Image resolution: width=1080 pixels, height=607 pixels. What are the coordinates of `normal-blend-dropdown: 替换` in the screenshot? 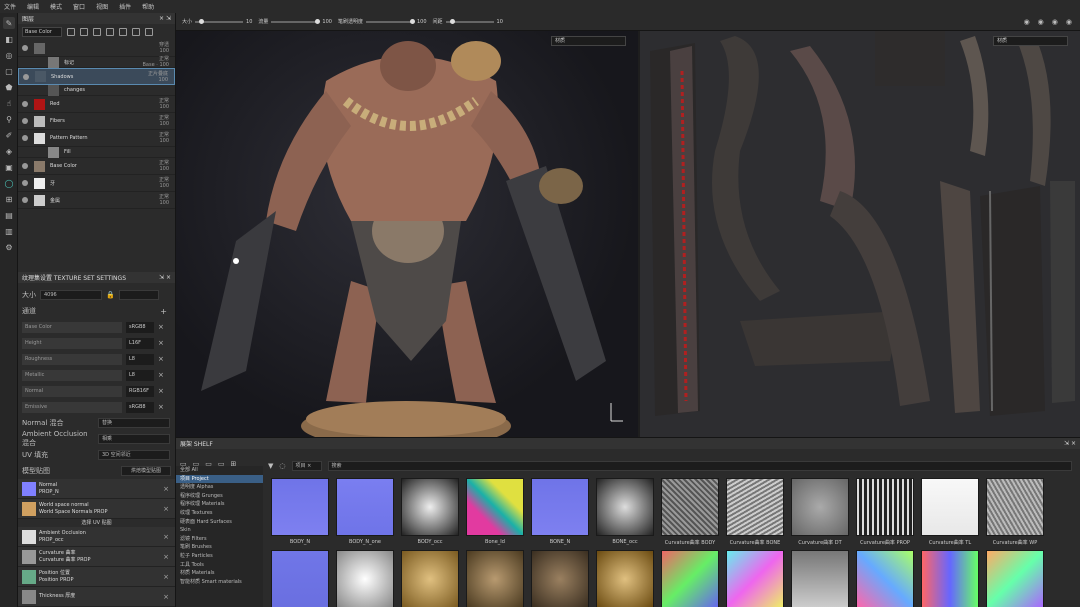 It's located at (134, 423).